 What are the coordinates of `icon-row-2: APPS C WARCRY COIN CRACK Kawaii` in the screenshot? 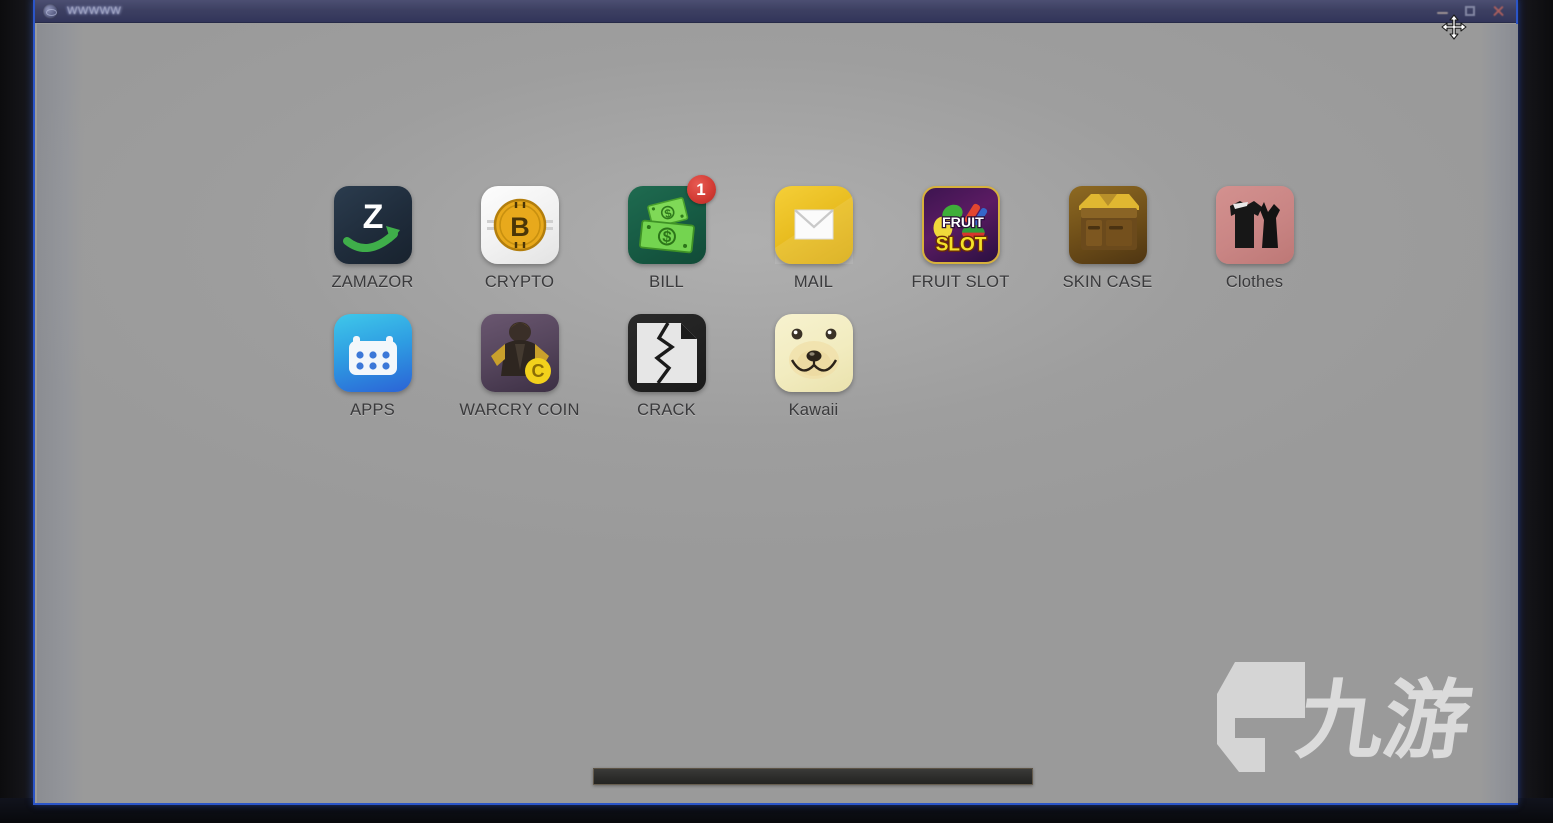 It's located at (829, 367).